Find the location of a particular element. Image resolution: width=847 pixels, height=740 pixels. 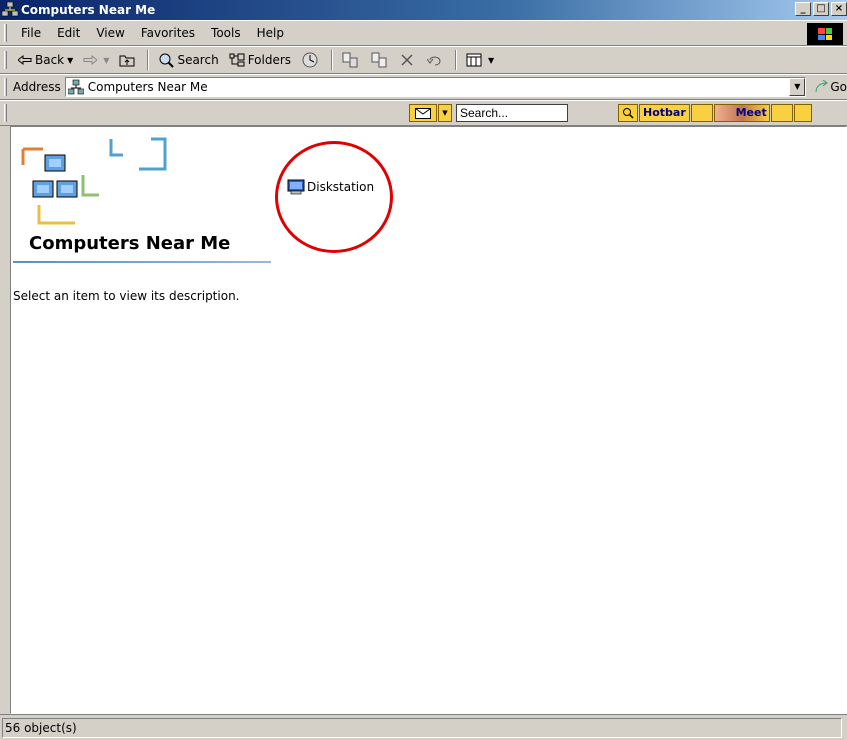

undo-icon is located at coordinates (434, 61).